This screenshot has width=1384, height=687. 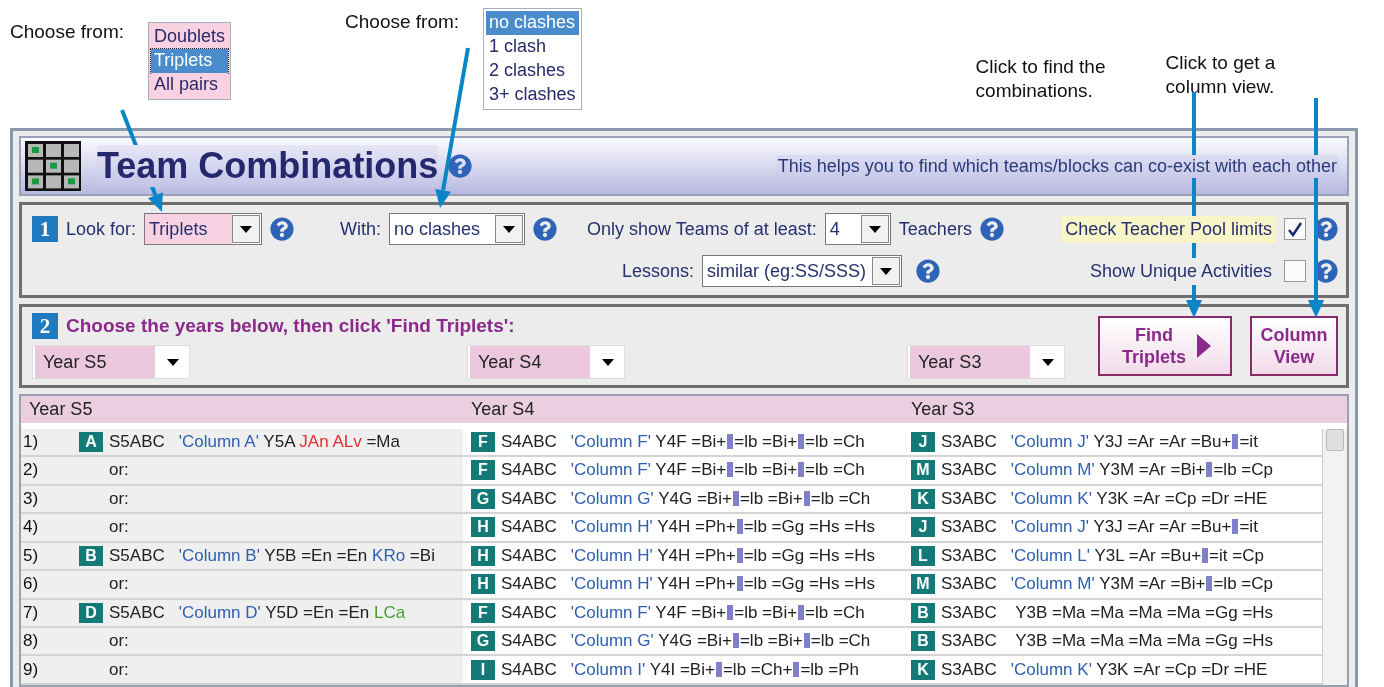 I want to click on column-header: Year S4, so click(x=503, y=409).